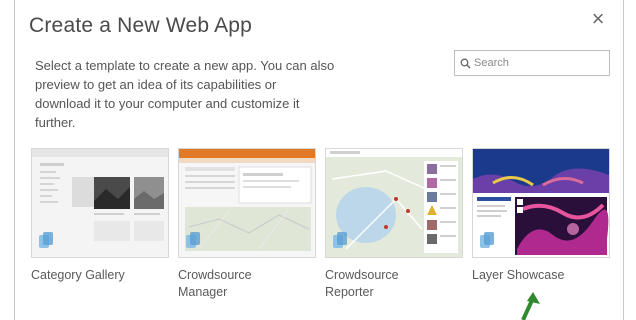 Image resolution: width=636 pixels, height=320 pixels. Describe the element at coordinates (598, 19) in the screenshot. I see `close-icon: ×` at that location.